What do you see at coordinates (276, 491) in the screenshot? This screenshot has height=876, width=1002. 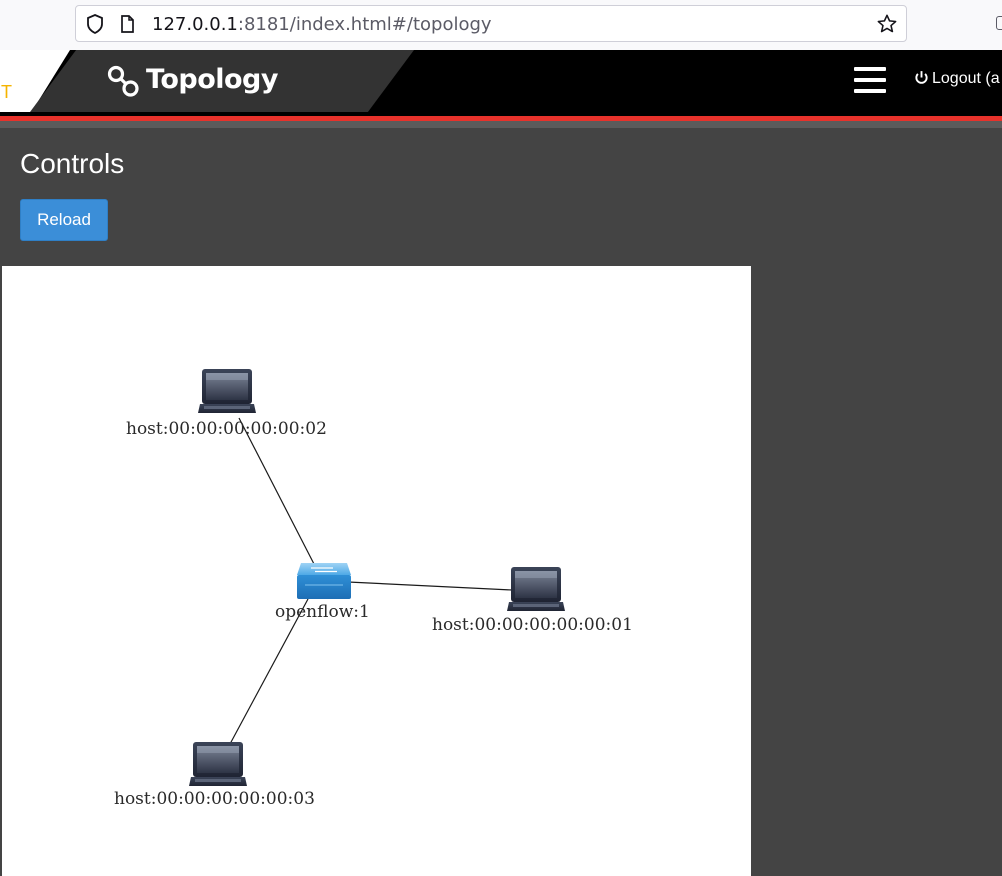 I see `link-switch-host2` at bounding box center [276, 491].